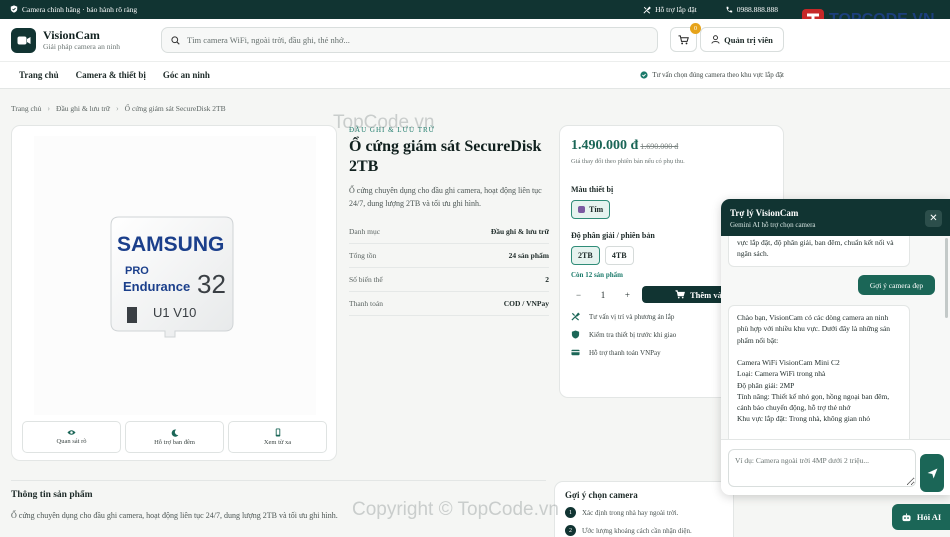 This screenshot has height=537, width=950. I want to click on chat-scrollbar, so click(946, 337).